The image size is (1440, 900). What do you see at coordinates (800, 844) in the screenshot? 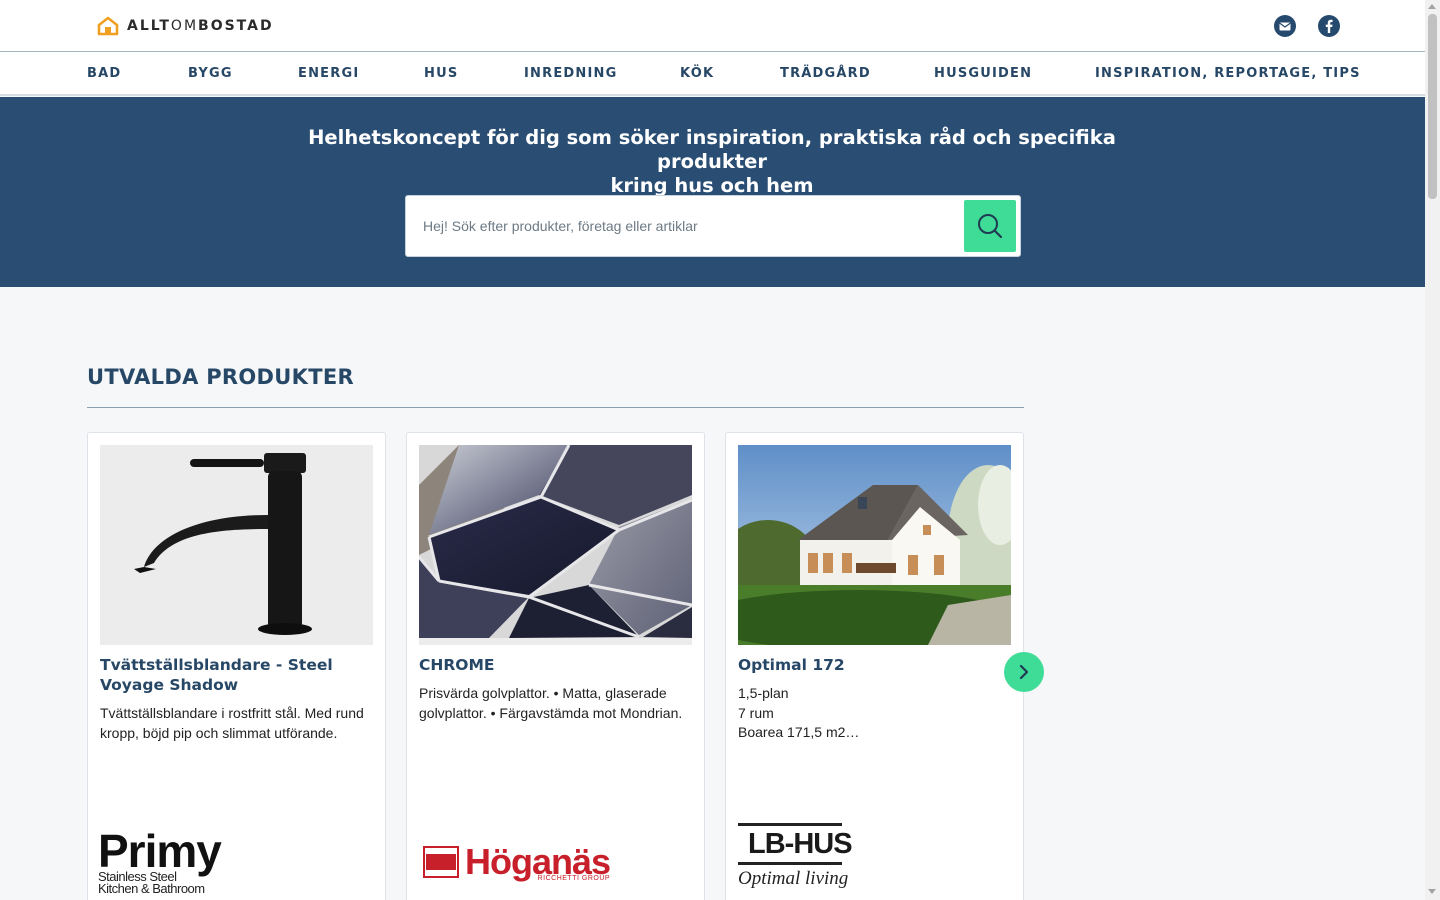
I see `brand-logo-name: LB-HUS` at bounding box center [800, 844].